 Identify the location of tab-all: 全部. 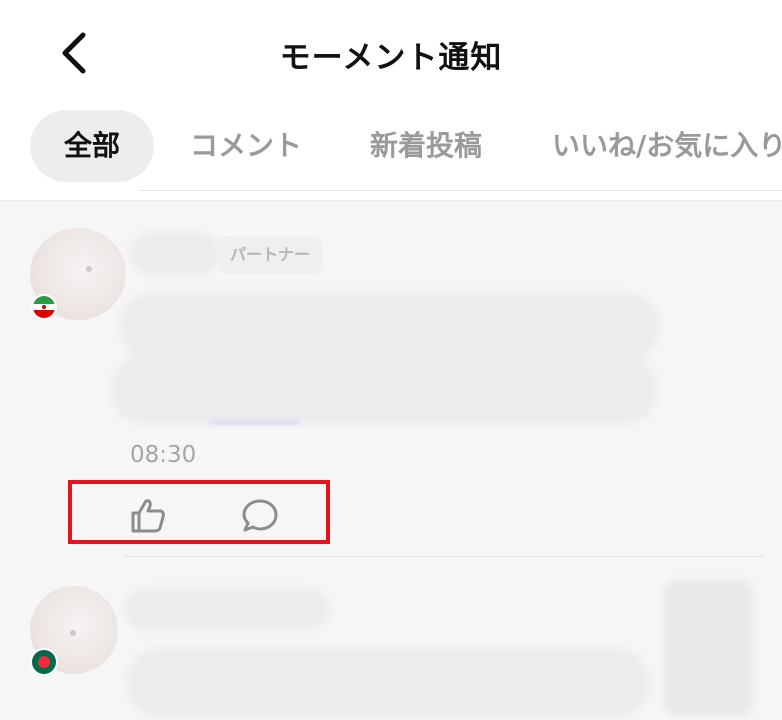
(92, 146).